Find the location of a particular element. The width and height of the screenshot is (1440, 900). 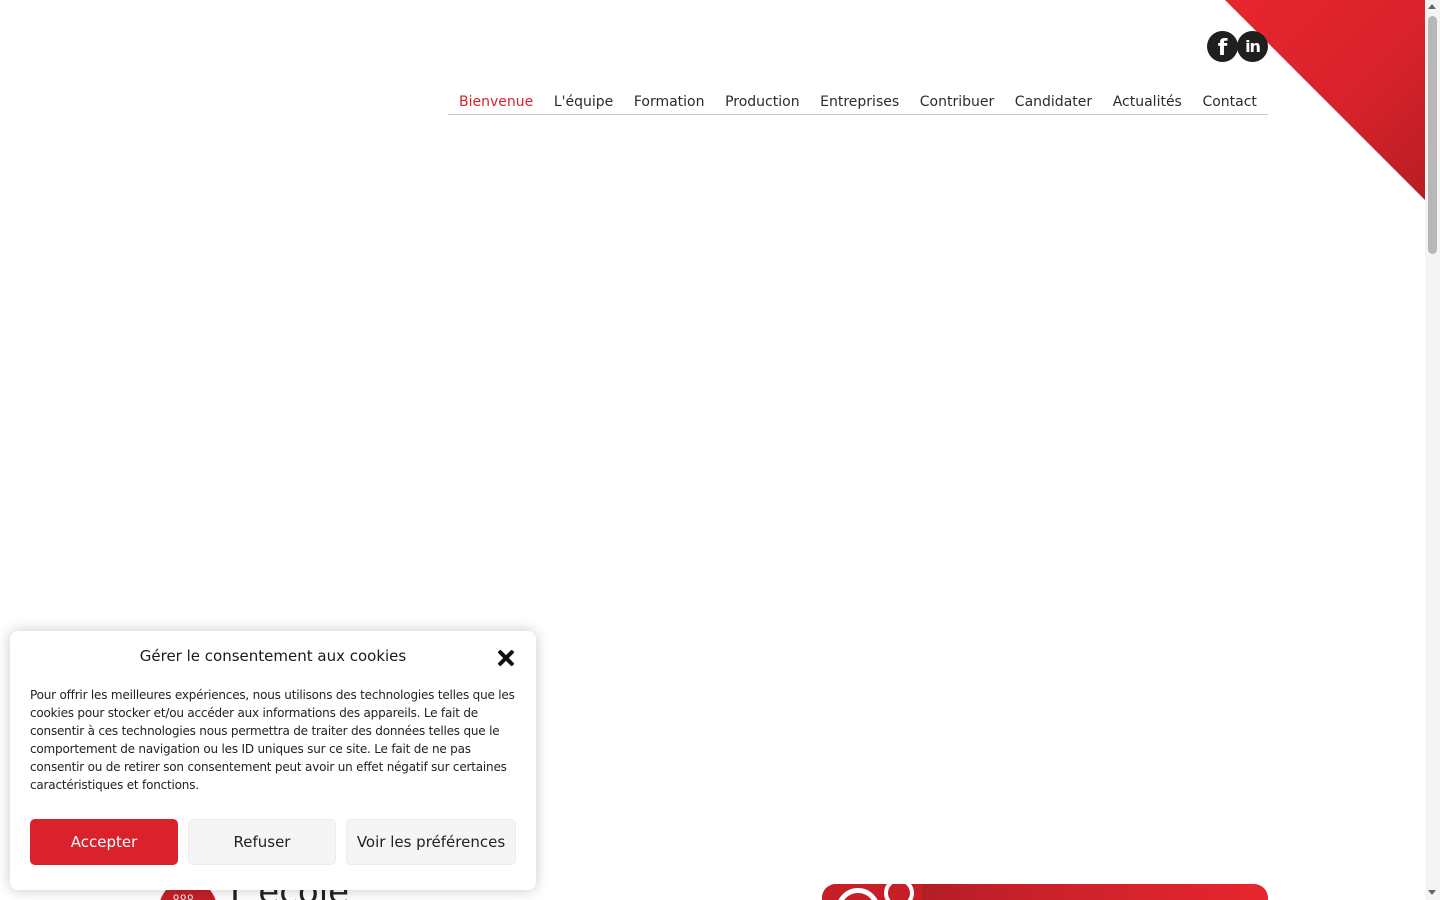

linkedin-icon: in is located at coordinates (1253, 46).